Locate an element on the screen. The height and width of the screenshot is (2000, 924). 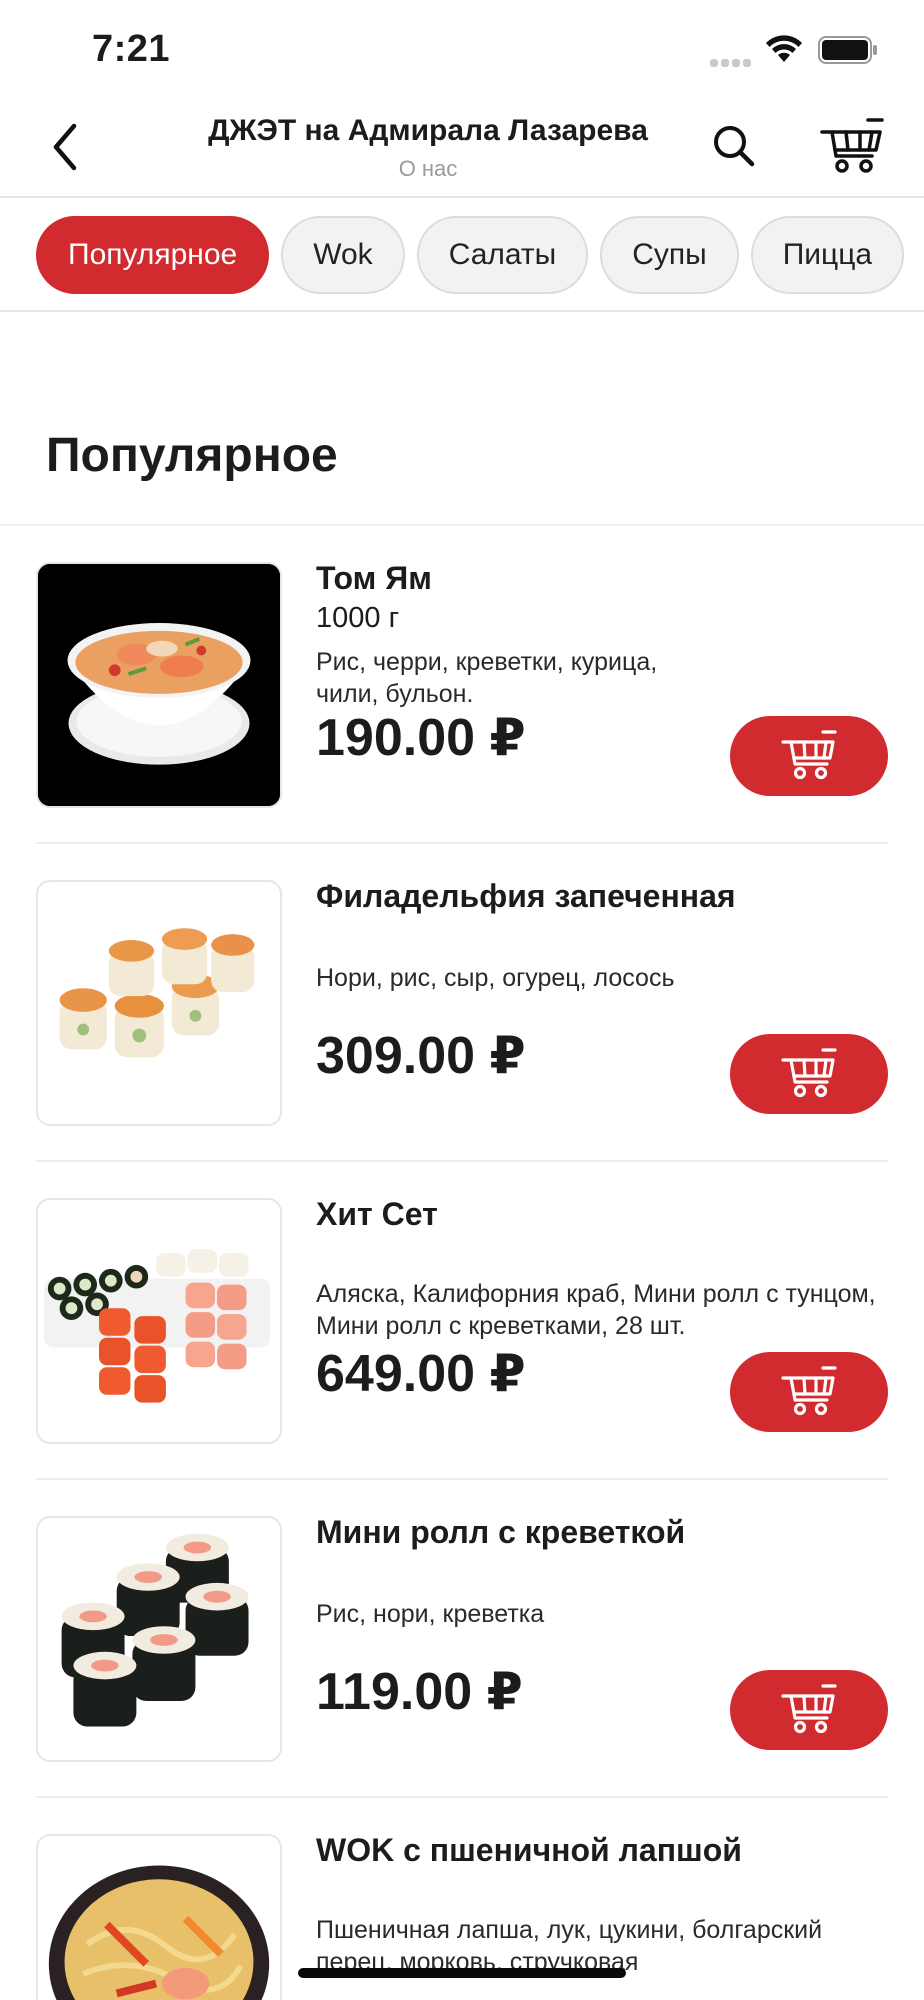
home-indicator is located at coordinates (462, 1973).